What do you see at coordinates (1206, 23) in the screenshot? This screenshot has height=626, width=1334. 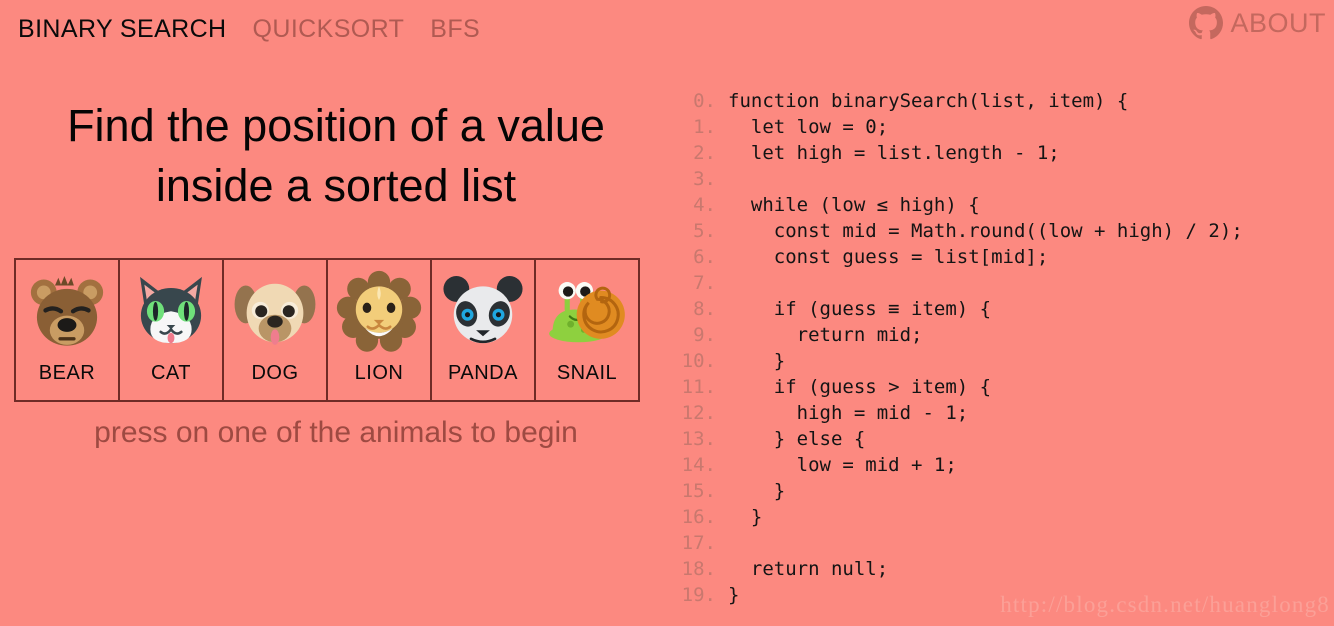 I see `github-icon` at bounding box center [1206, 23].